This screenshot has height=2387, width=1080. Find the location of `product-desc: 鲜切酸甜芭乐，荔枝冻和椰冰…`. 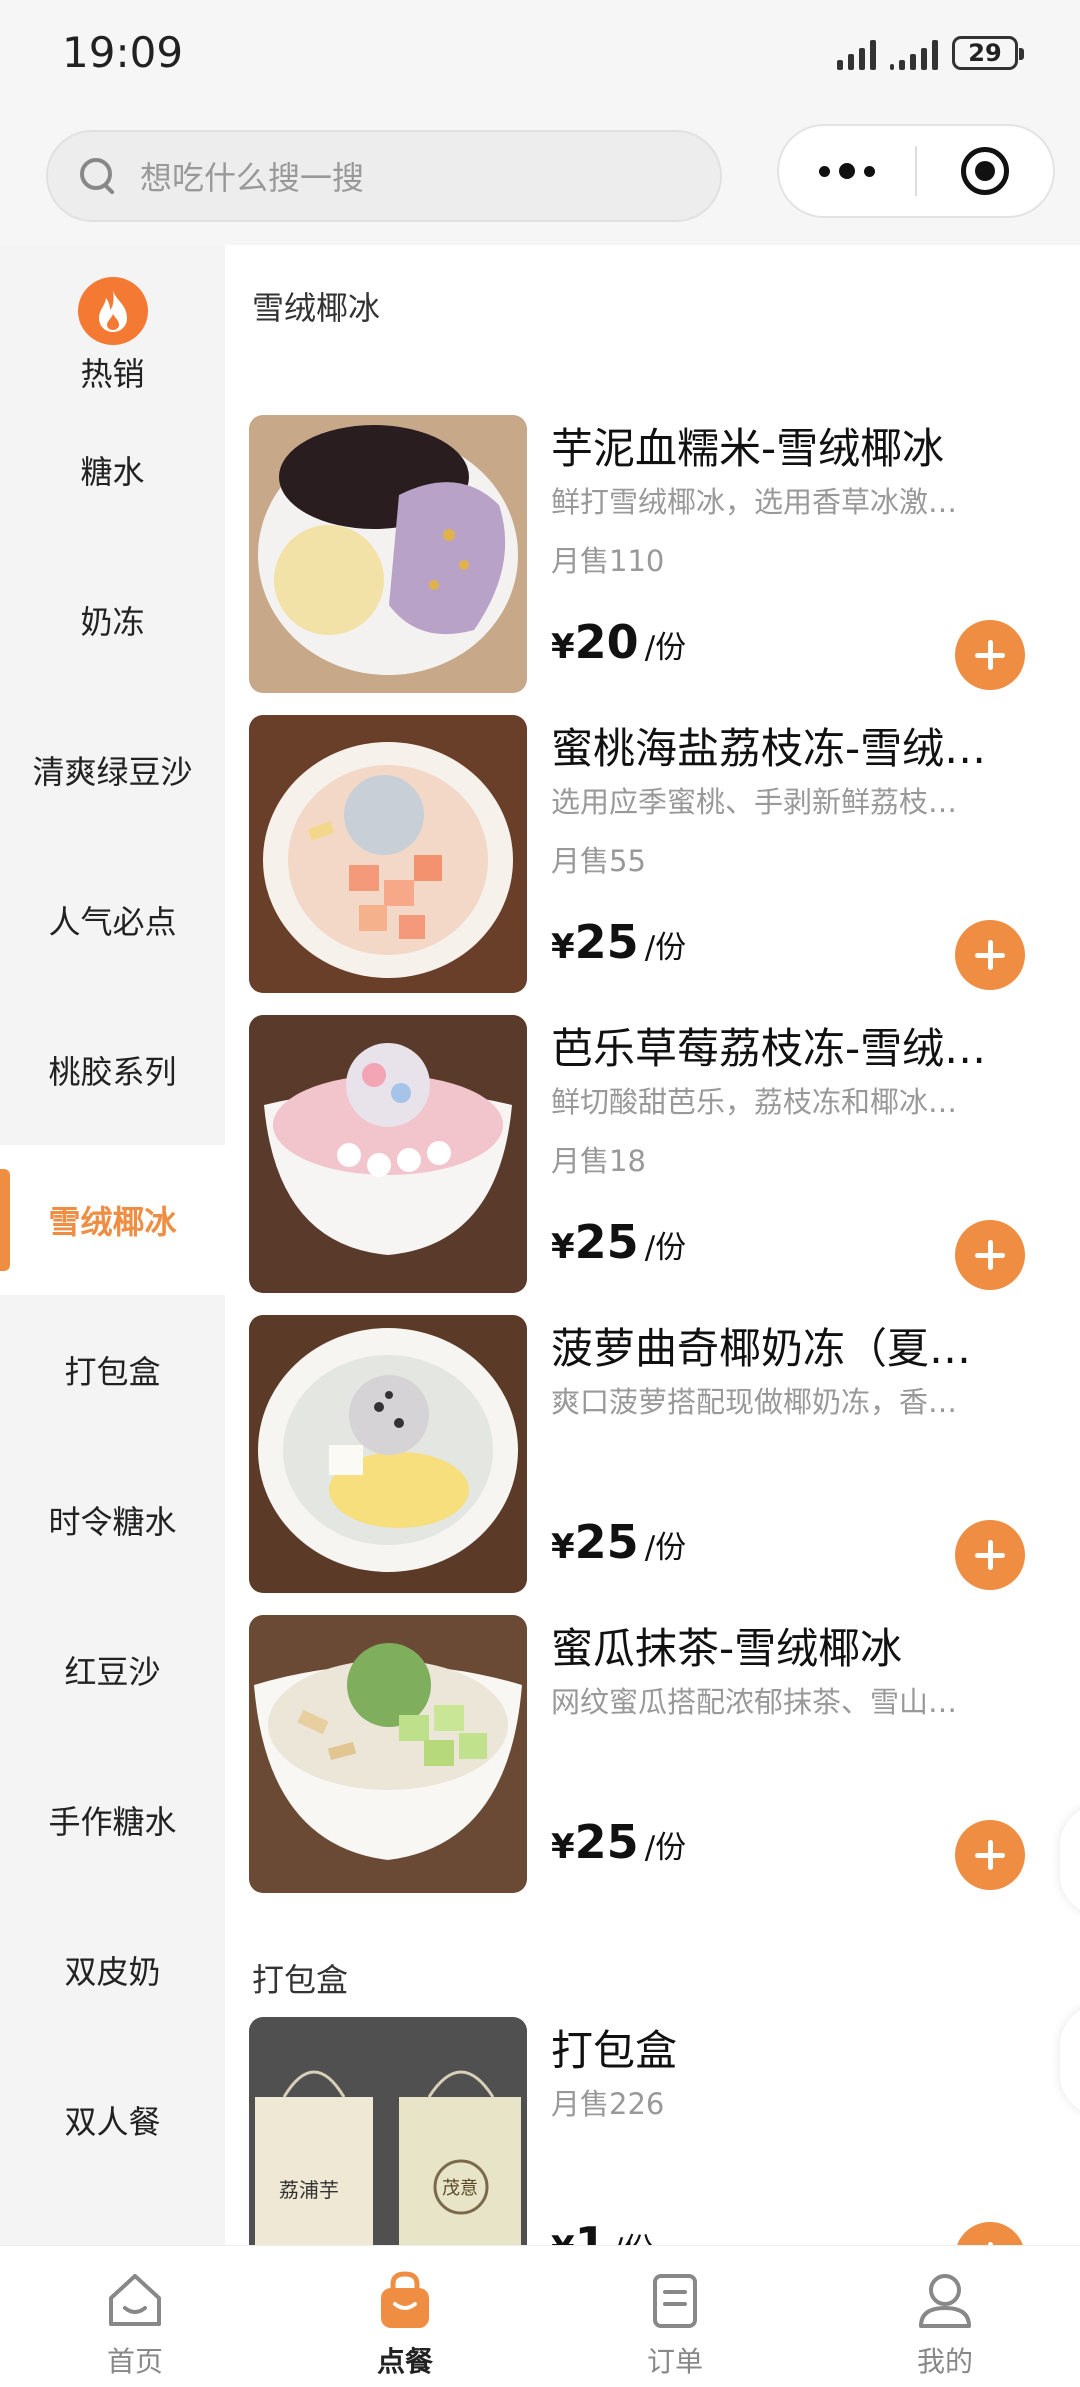

product-desc: 鲜切酸甜芭乐，荔枝冻和椰冰… is located at coordinates (754, 1102).